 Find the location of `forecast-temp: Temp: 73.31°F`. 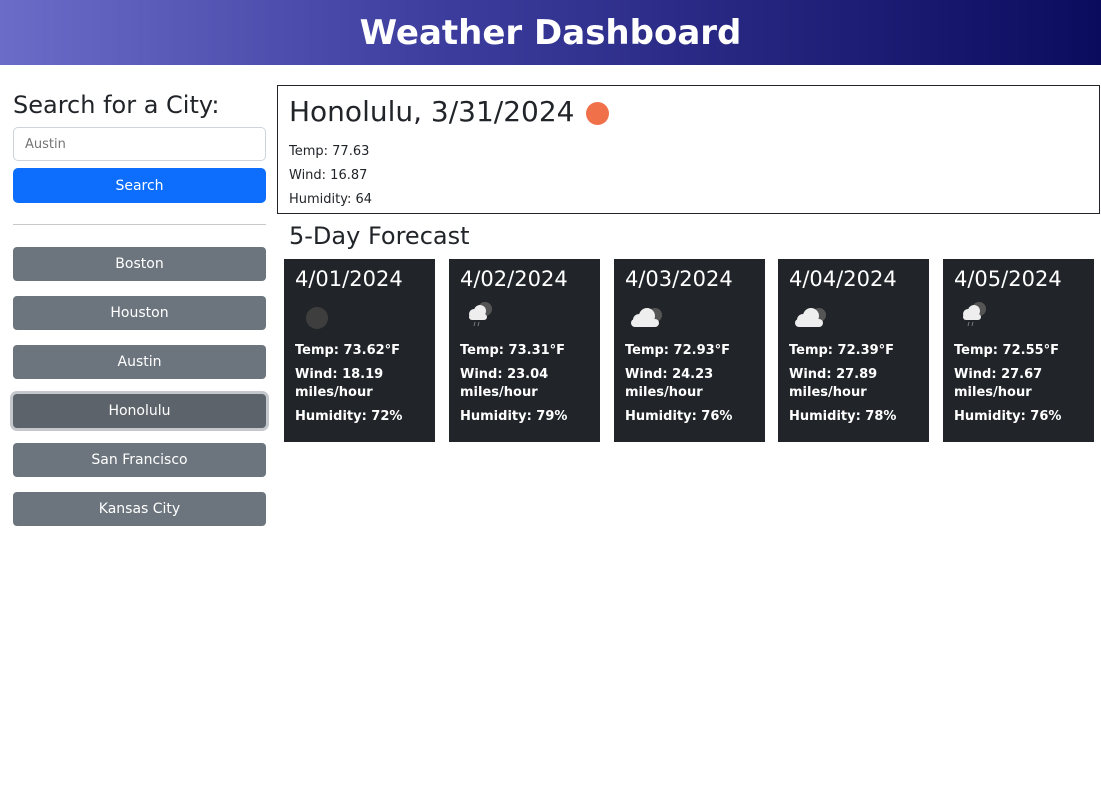

forecast-temp: Temp: 73.31°F is located at coordinates (513, 350).